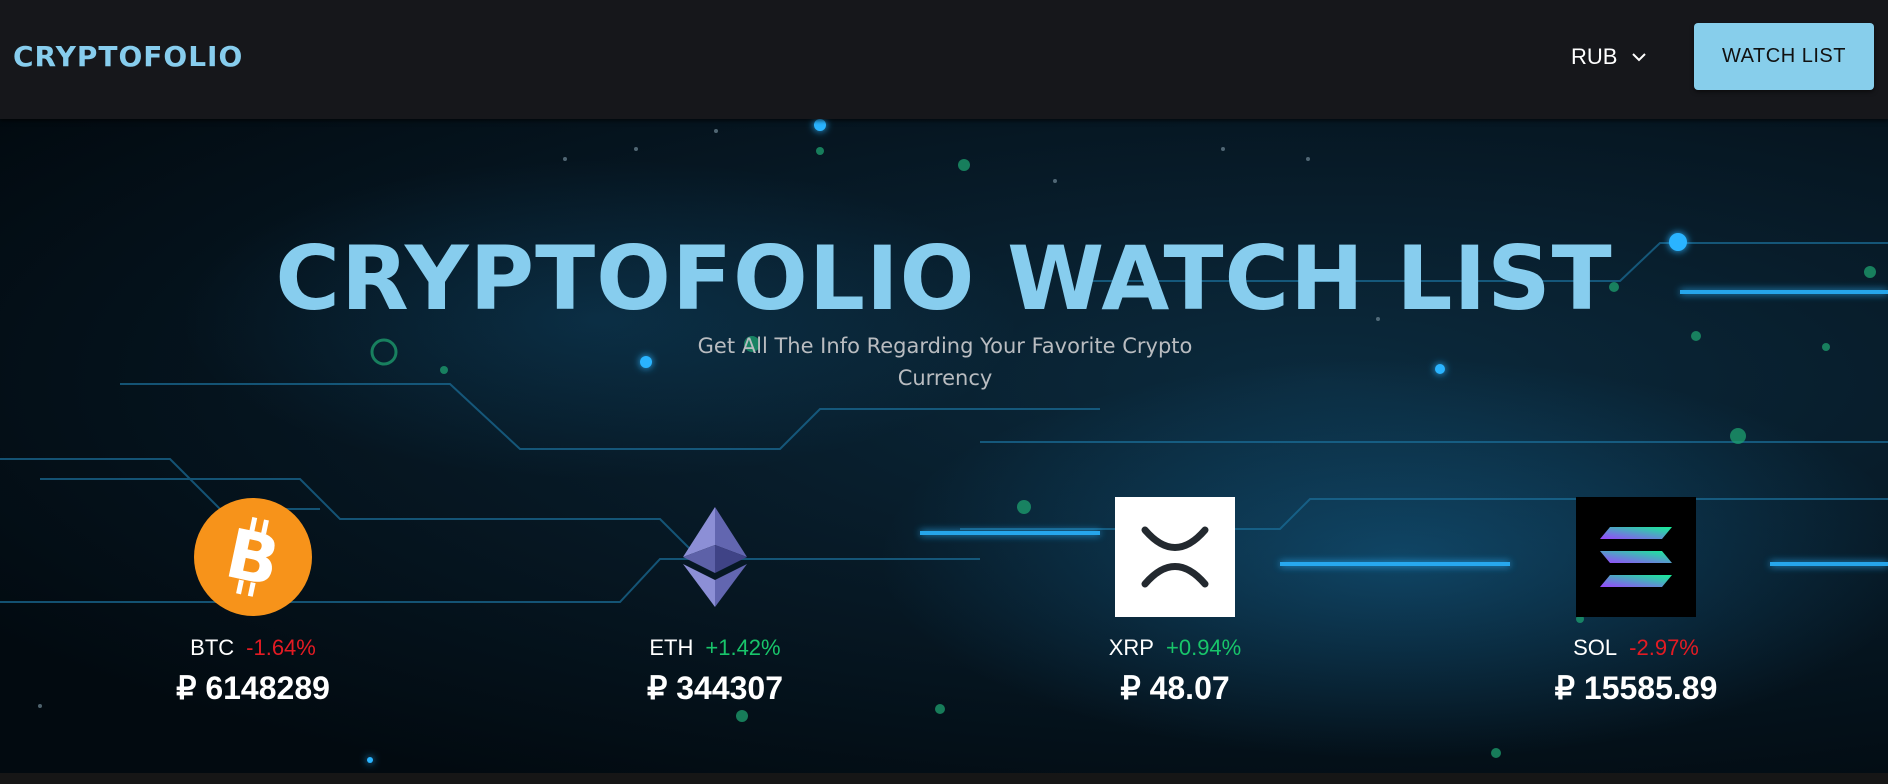 The image size is (1888, 784). I want to click on coin-change: +1.42%, so click(743, 647).